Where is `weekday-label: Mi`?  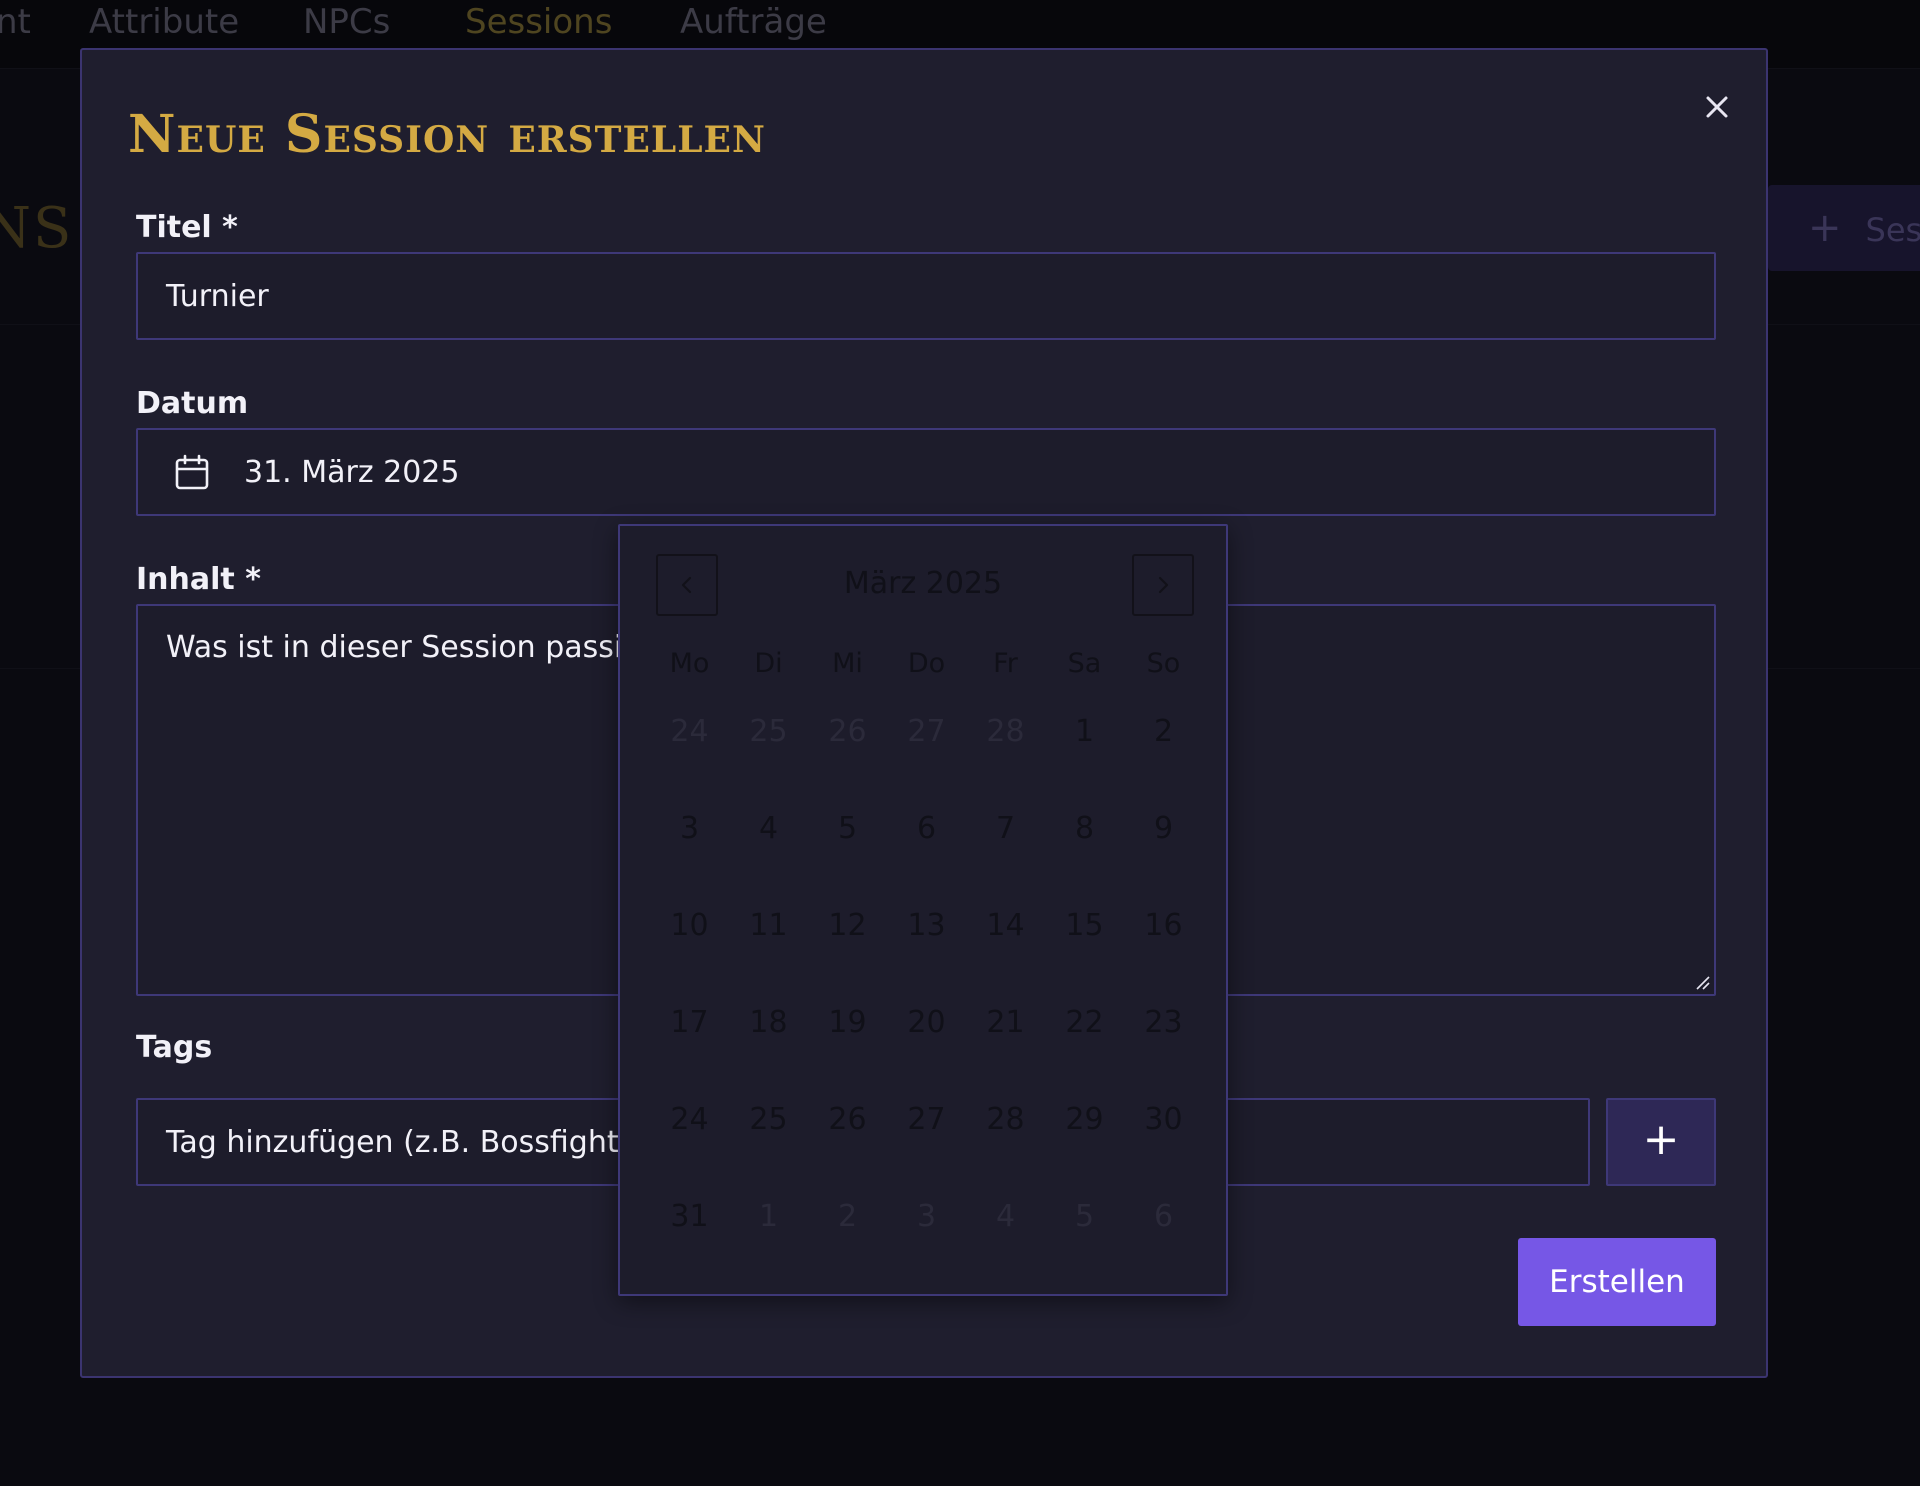
weekday-label: Mi is located at coordinates (847, 663).